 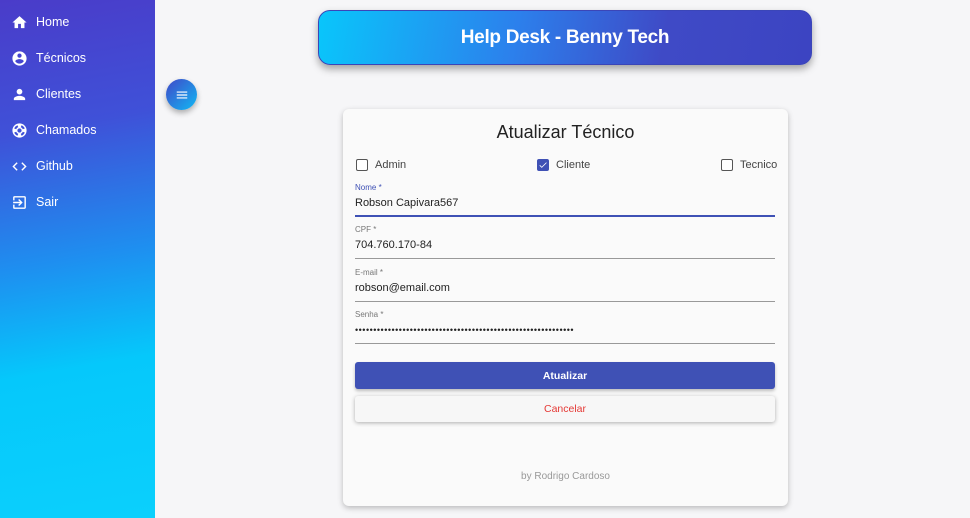 I want to click on sidebar-item-chamados: Chamados, so click(x=77, y=130).